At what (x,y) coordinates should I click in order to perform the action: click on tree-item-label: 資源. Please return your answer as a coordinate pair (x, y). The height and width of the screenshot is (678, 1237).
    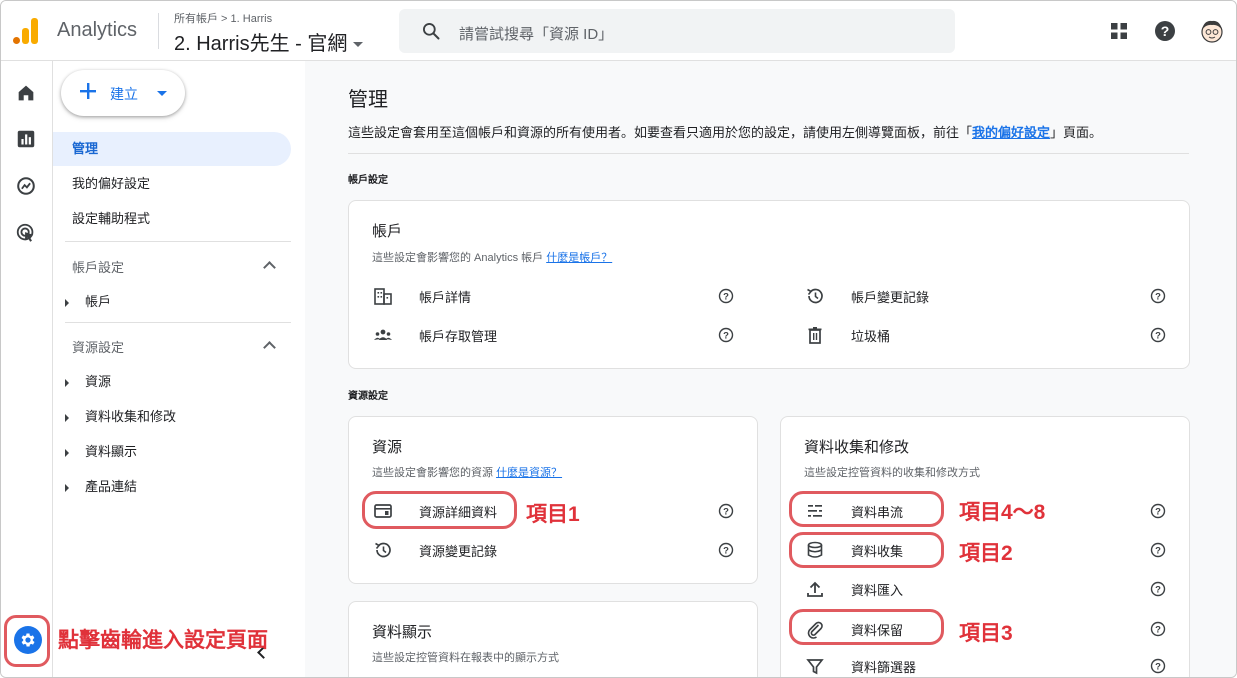
    Looking at the image, I should click on (98, 381).